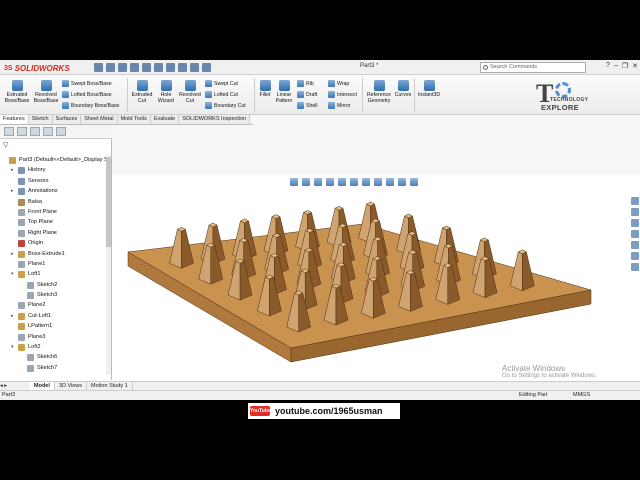 The height and width of the screenshot is (480, 640). Describe the element at coordinates (635, 245) in the screenshot. I see `appearances-icon` at that location.